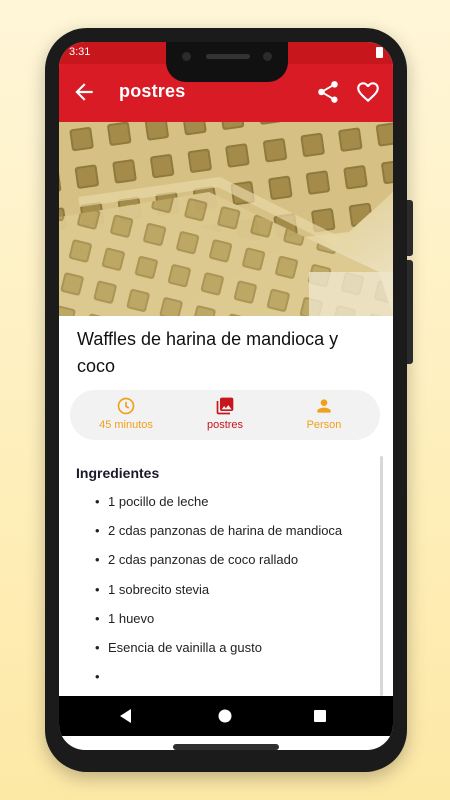 The image size is (450, 800). What do you see at coordinates (226, 747) in the screenshot?
I see `bottom-speaker` at bounding box center [226, 747].